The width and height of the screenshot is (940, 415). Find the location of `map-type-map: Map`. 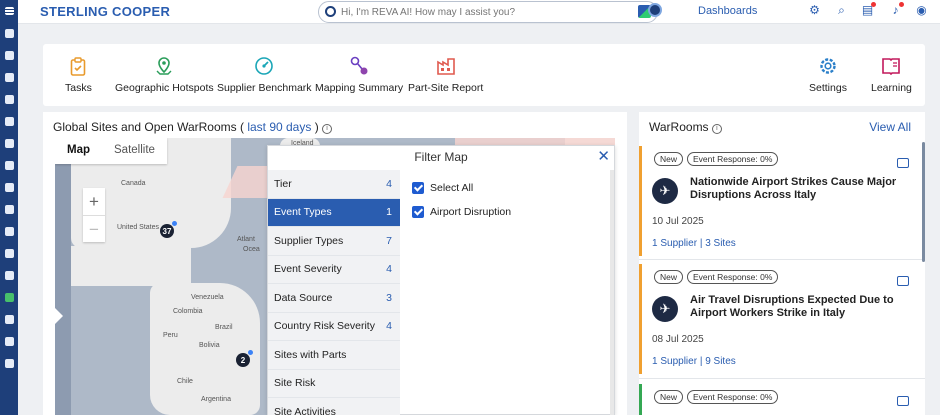

map-type-map: Map is located at coordinates (78, 151).